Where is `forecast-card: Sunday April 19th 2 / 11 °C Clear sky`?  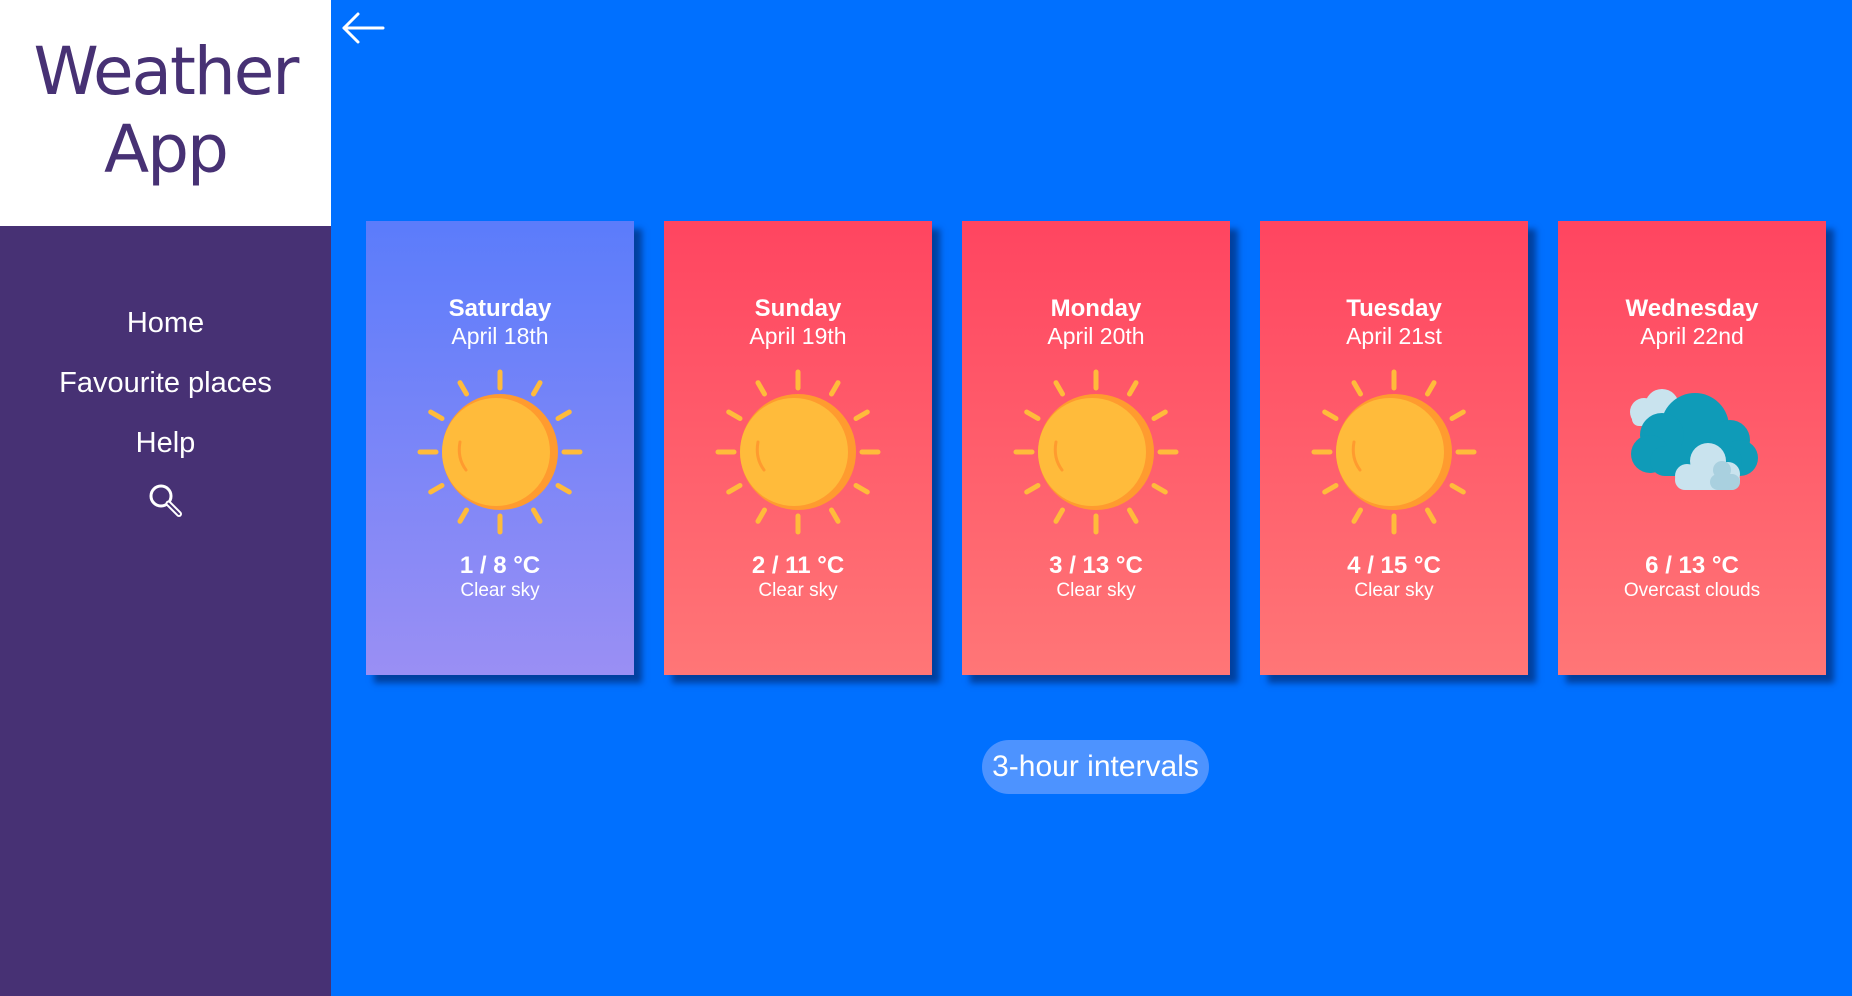 forecast-card: Sunday April 19th 2 / 11 °C Clear sky is located at coordinates (798, 448).